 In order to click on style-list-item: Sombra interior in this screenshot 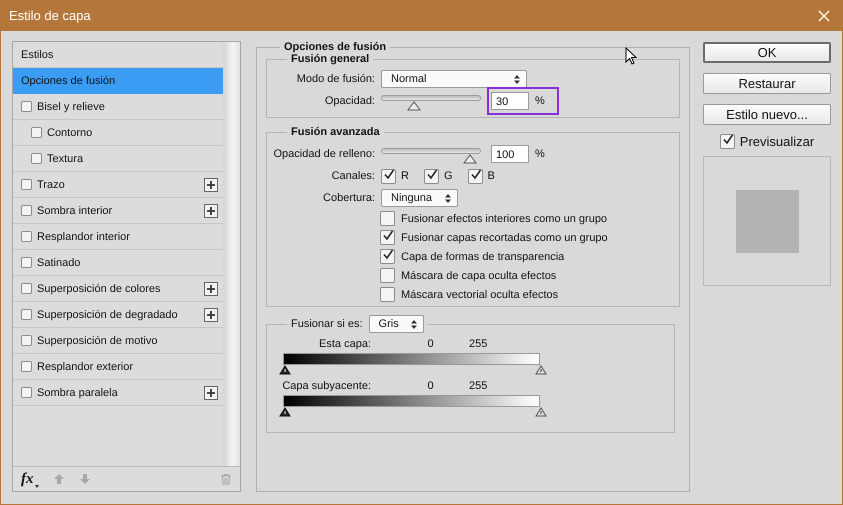, I will do `click(118, 211)`.